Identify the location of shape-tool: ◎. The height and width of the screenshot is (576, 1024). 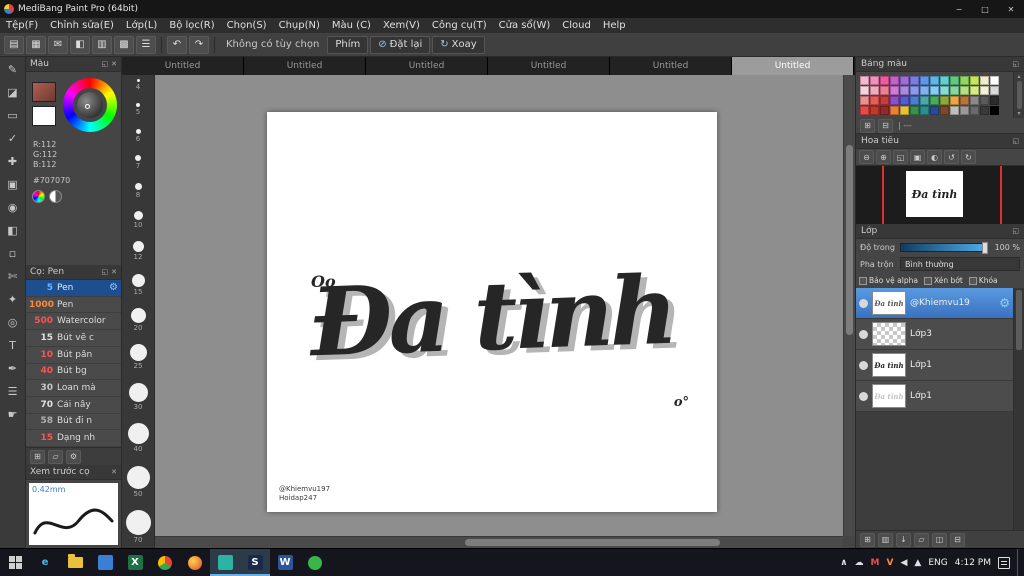
(13, 322).